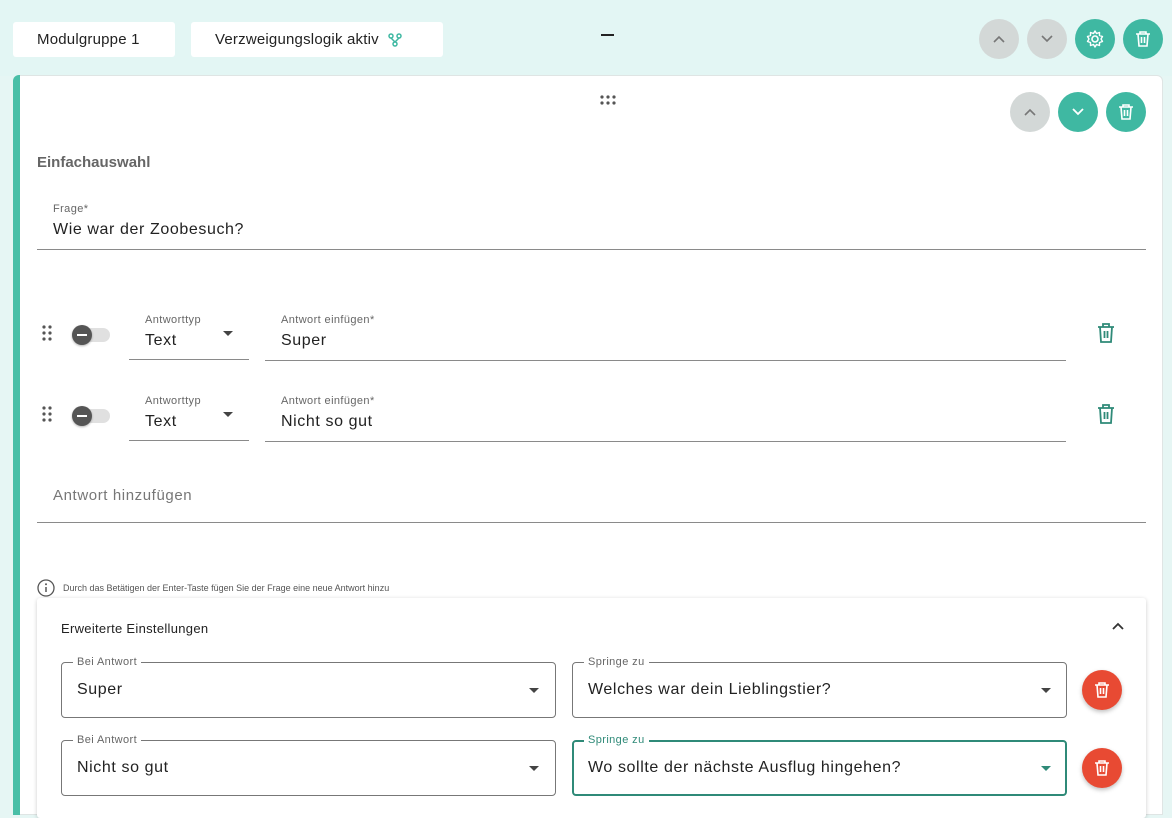 This screenshot has width=1172, height=818. Describe the element at coordinates (591, 249) in the screenshot. I see `question-field-underline` at that location.